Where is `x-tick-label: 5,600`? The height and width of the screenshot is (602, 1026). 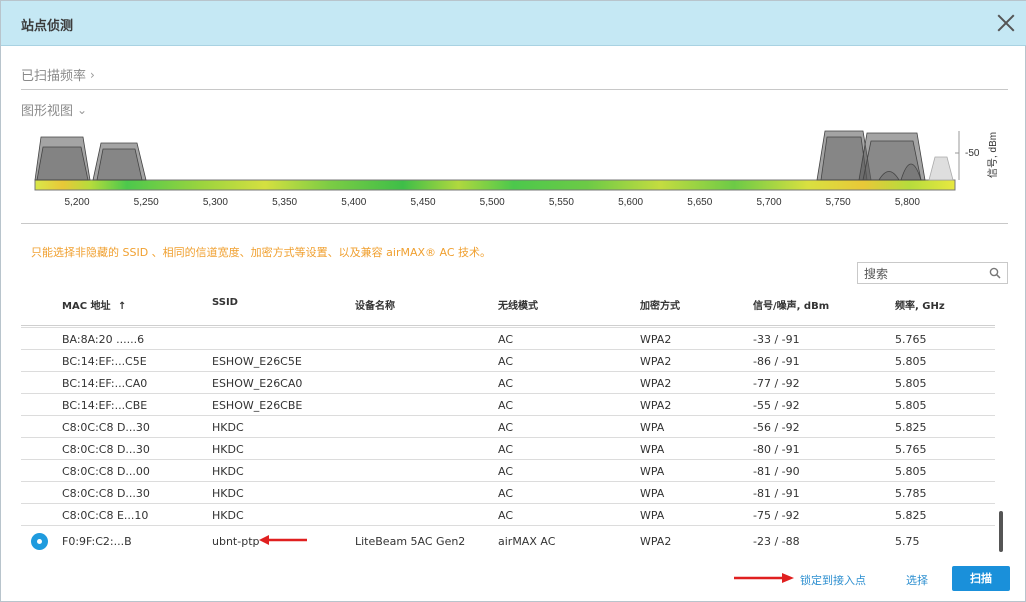 x-tick-label: 5,600 is located at coordinates (630, 202).